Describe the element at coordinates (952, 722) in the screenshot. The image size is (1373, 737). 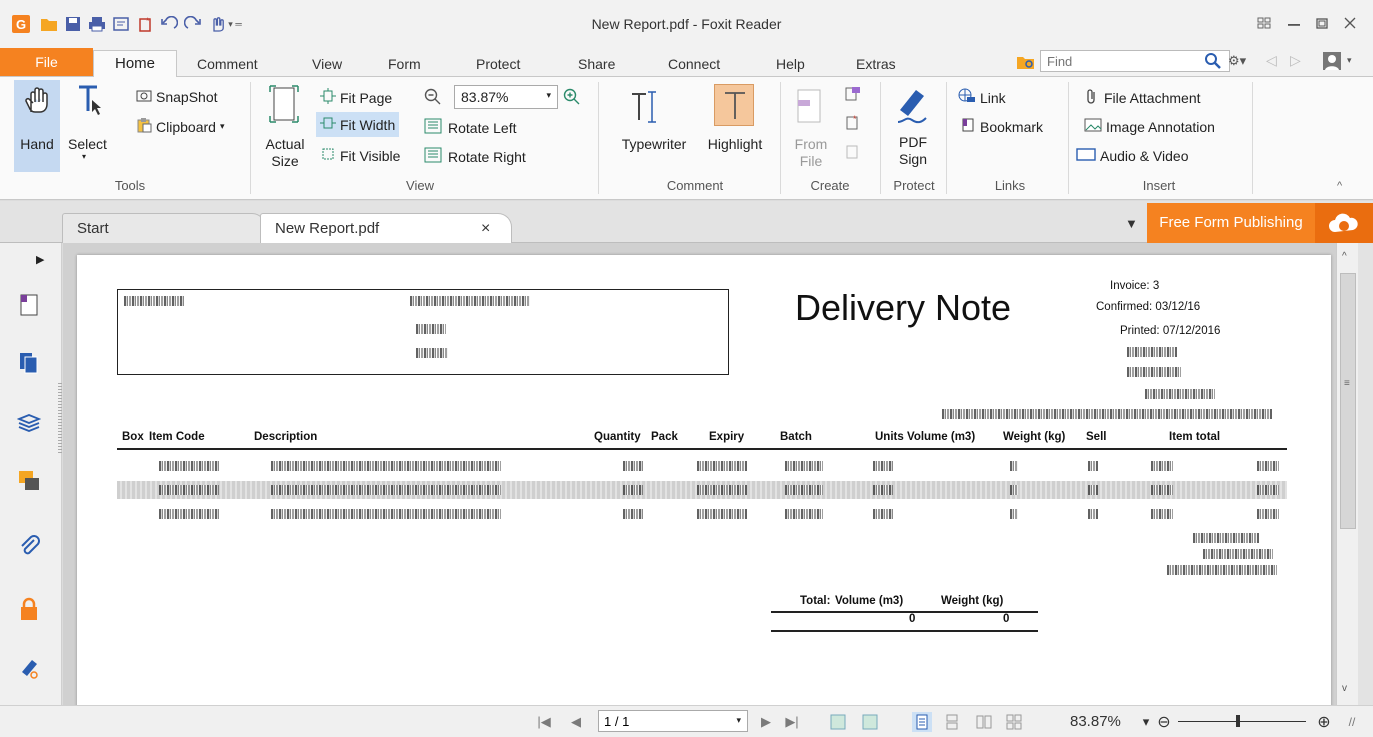
I see `continuous-view-icon` at that location.